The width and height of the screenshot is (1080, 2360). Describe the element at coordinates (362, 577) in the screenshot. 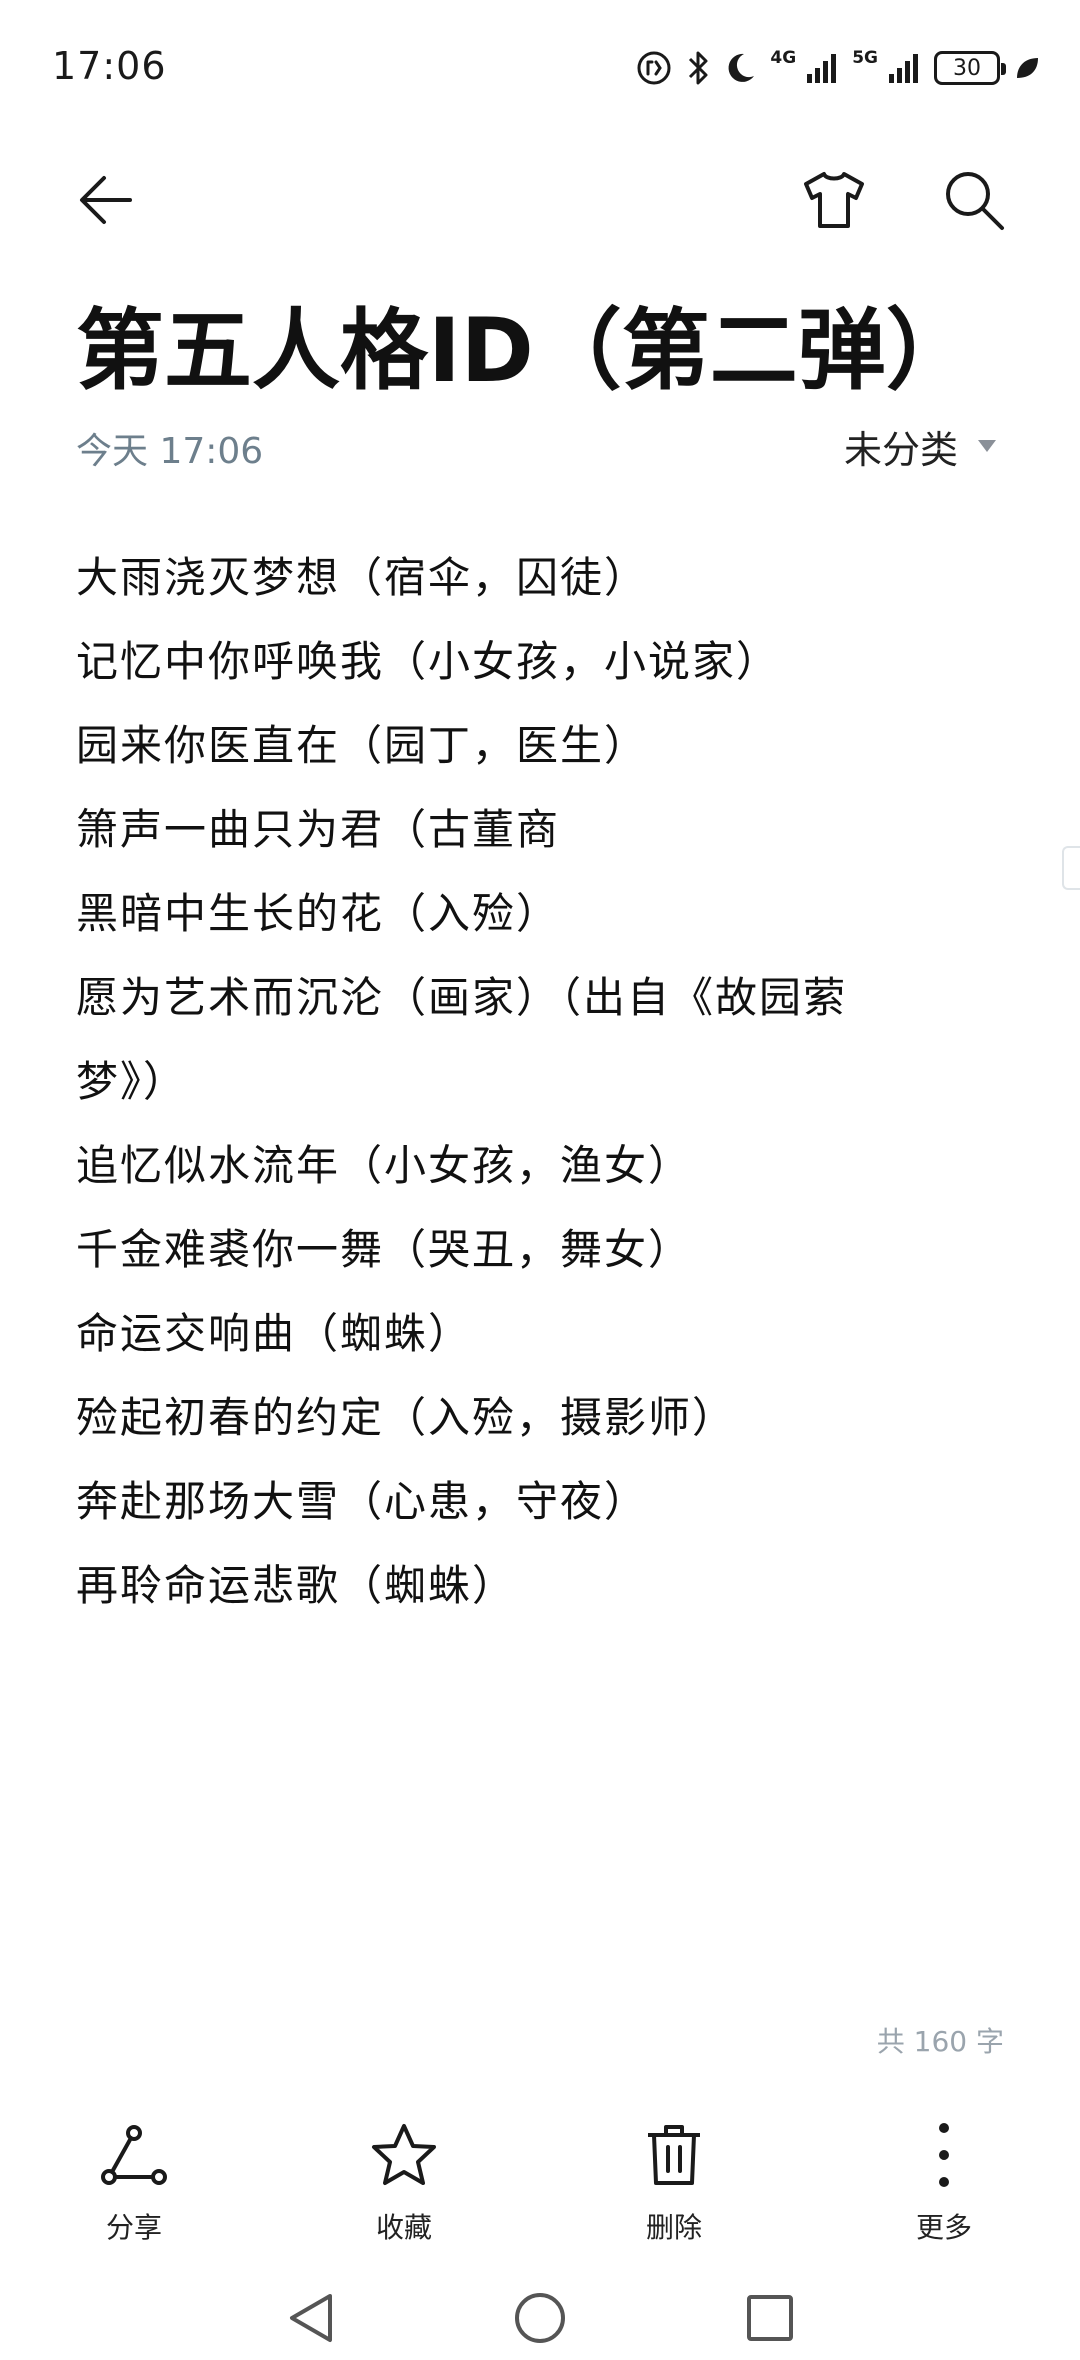

I see `note-line: 大雨浇灭梦想（宿伞，囚徒）` at that location.